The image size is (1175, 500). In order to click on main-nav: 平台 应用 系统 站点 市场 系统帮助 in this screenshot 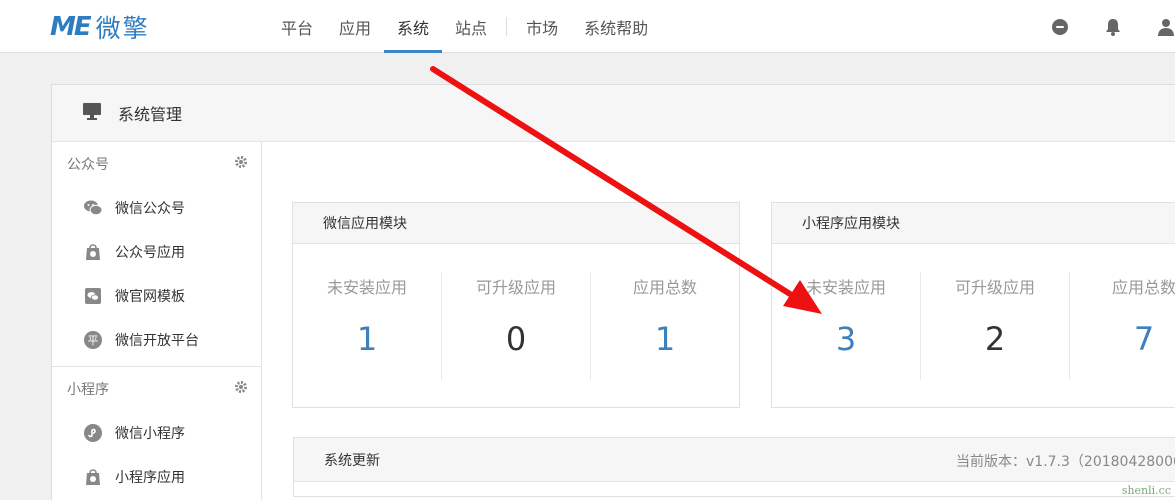, I will do `click(464, 26)`.